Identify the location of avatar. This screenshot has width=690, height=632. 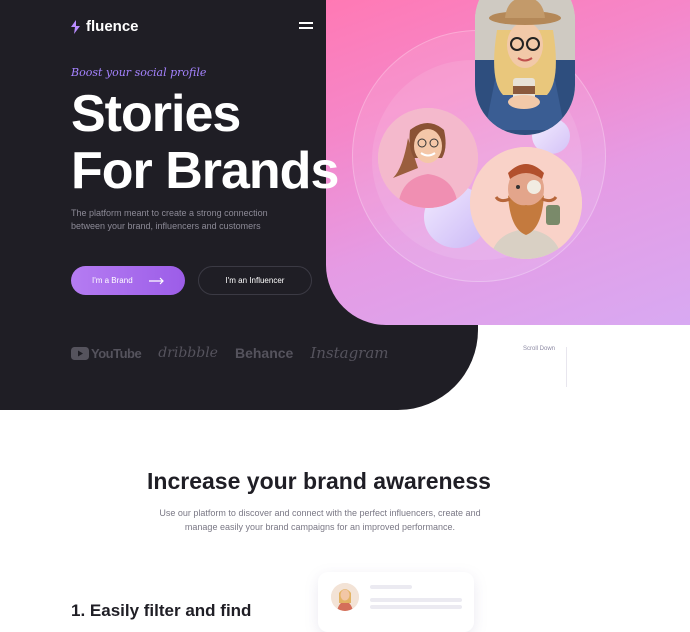
(345, 597).